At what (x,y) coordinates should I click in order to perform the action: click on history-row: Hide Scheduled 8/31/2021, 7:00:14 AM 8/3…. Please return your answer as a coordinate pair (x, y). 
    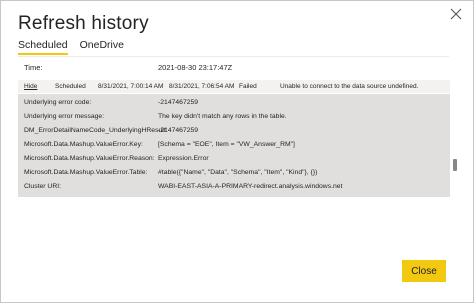
    Looking at the image, I should click on (234, 86).